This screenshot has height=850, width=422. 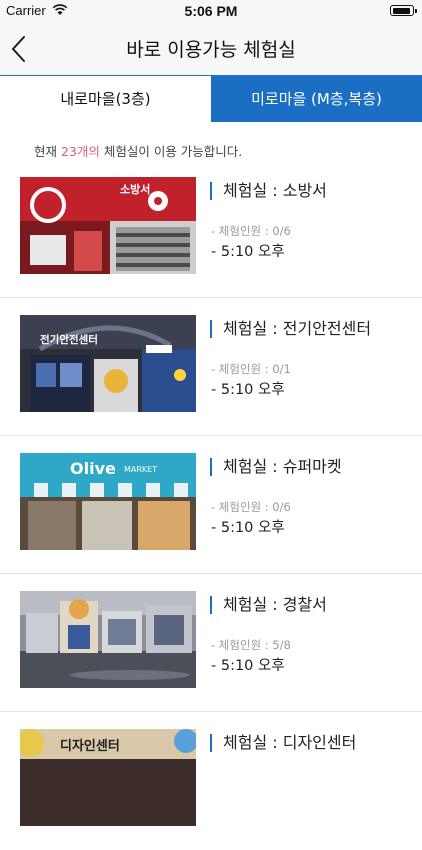 What do you see at coordinates (283, 743) in the screenshot?
I see `room-name: 체험실 : 디자인센터` at bounding box center [283, 743].